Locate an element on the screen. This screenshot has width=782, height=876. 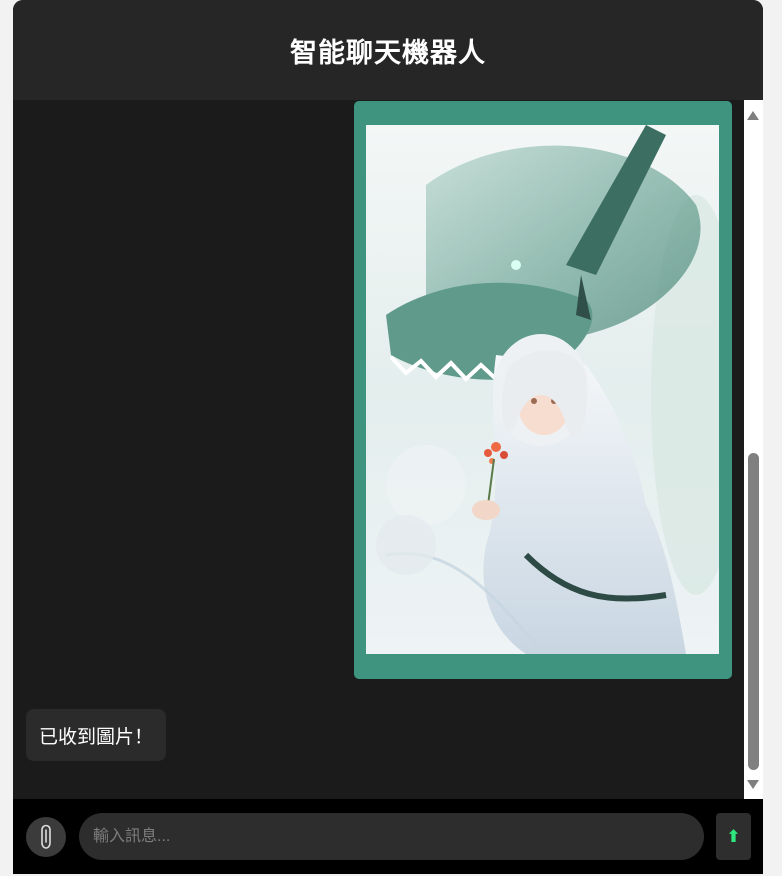
input-bar: ⬆ is located at coordinates (388, 836).